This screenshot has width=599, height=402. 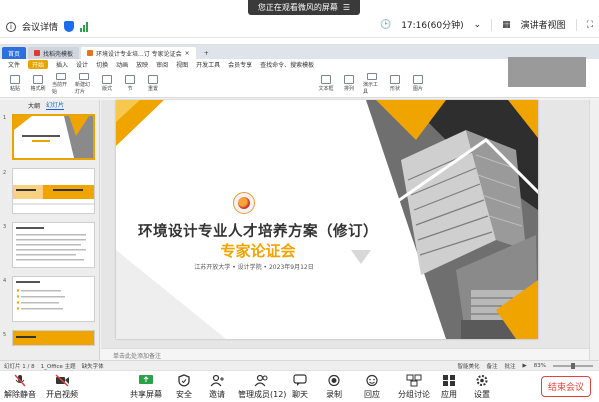 What do you see at coordinates (297, 7) in the screenshot?
I see `share-banner-text: 您正在观看微风的屏幕` at bounding box center [297, 7].